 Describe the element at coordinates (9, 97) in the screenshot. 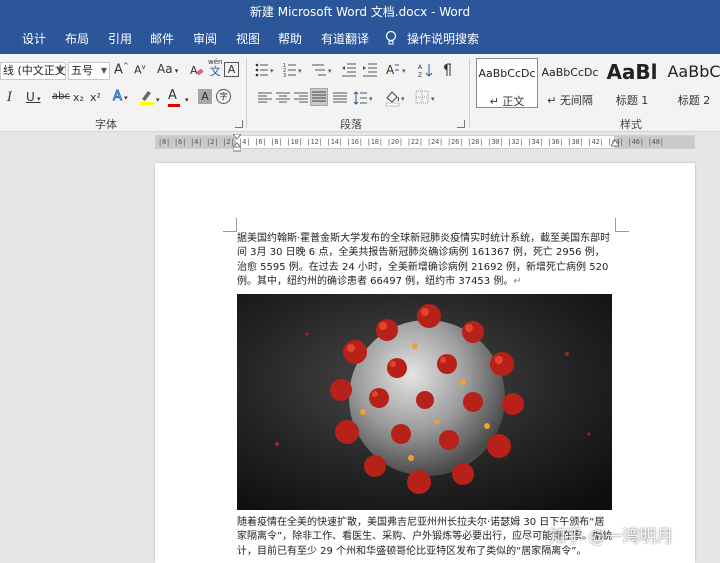

I see `italic-button: I` at that location.